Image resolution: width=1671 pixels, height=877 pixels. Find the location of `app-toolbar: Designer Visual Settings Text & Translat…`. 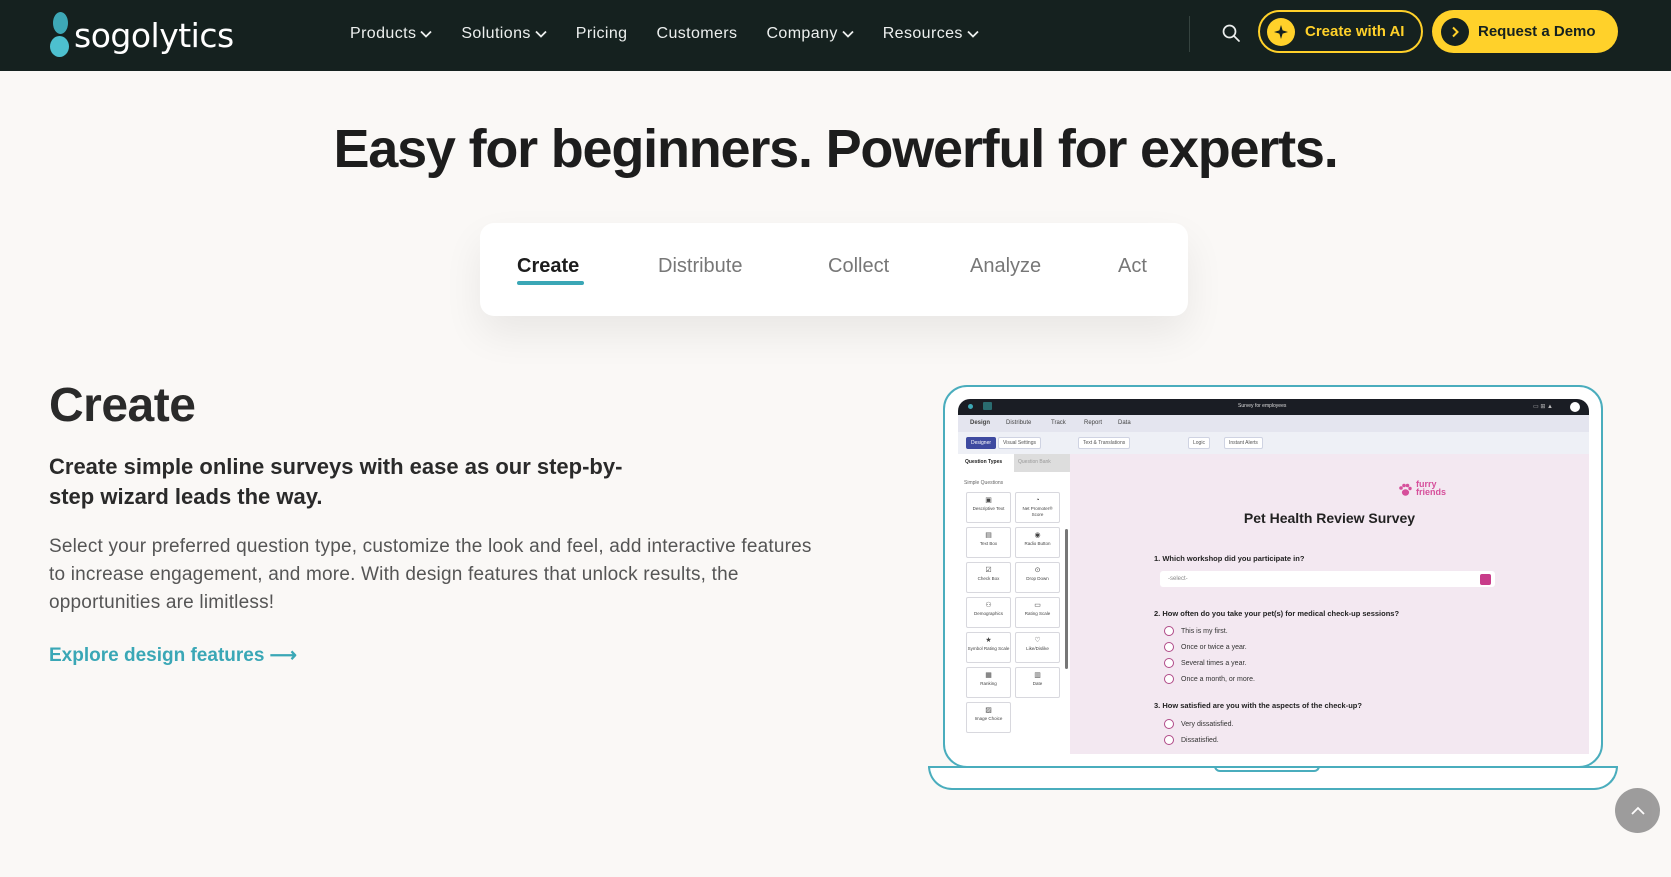

app-toolbar: Designer Visual Settings Text & Translat… is located at coordinates (1273, 443).